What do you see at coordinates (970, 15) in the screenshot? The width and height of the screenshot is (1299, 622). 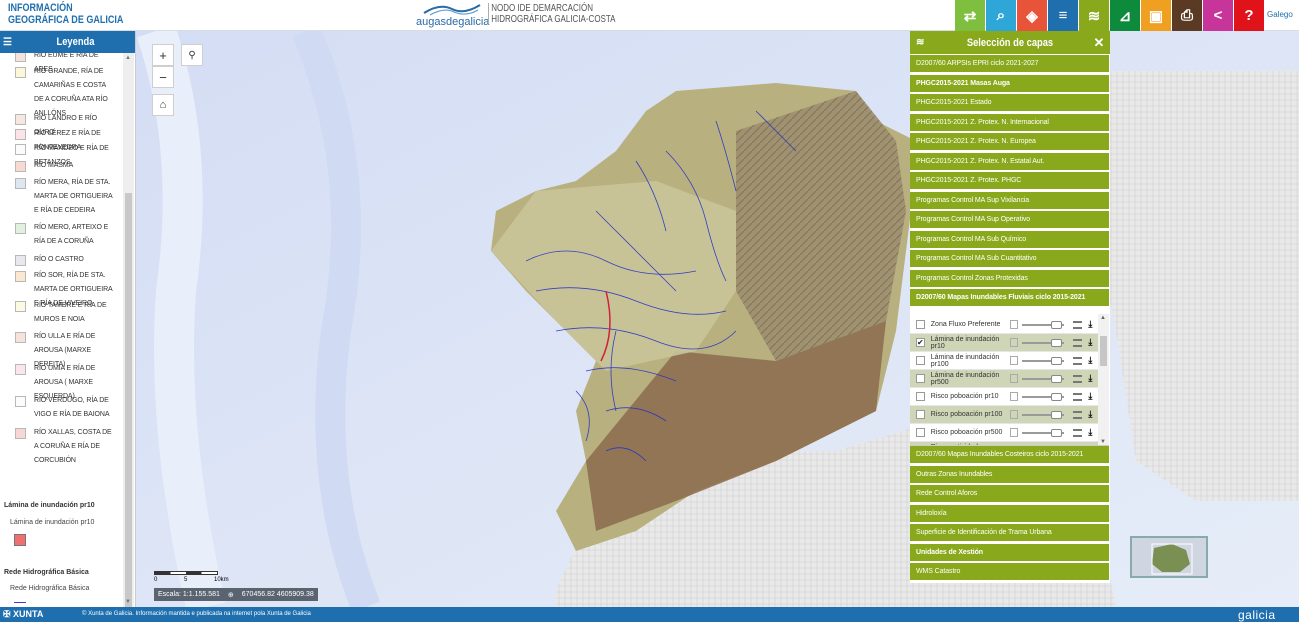 I see `link-button: ⇄` at bounding box center [970, 15].